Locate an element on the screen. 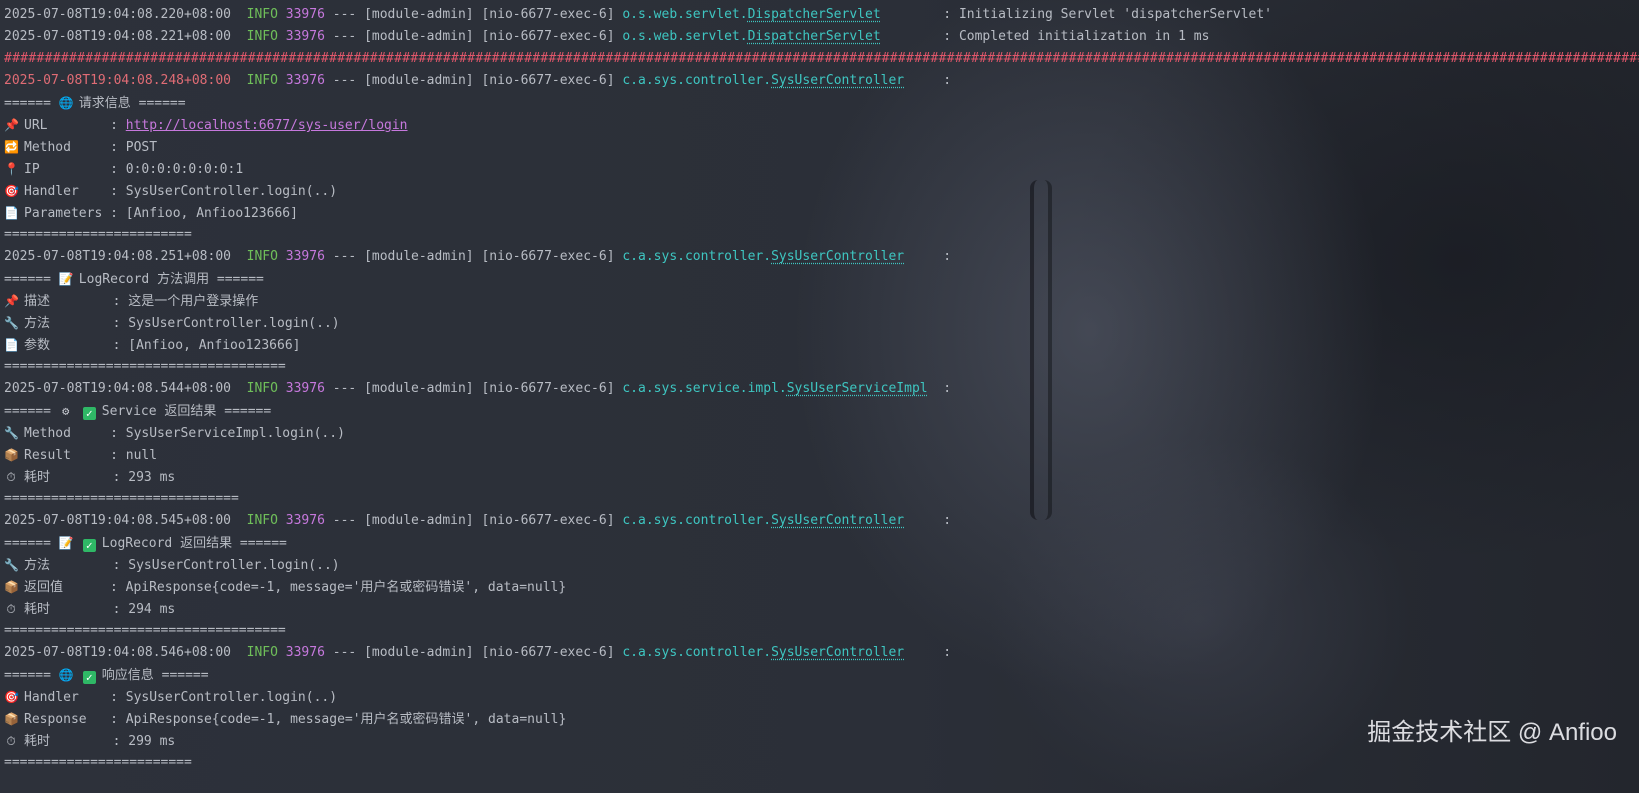  section-header-title: 请求信息 ====== is located at coordinates (132, 103).